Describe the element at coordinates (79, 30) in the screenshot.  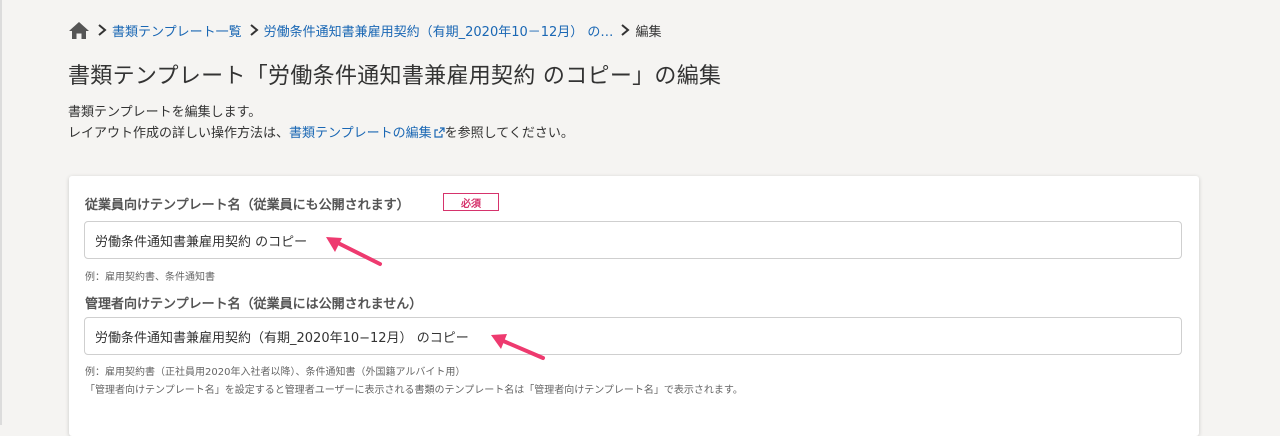
I see `home-icon` at that location.